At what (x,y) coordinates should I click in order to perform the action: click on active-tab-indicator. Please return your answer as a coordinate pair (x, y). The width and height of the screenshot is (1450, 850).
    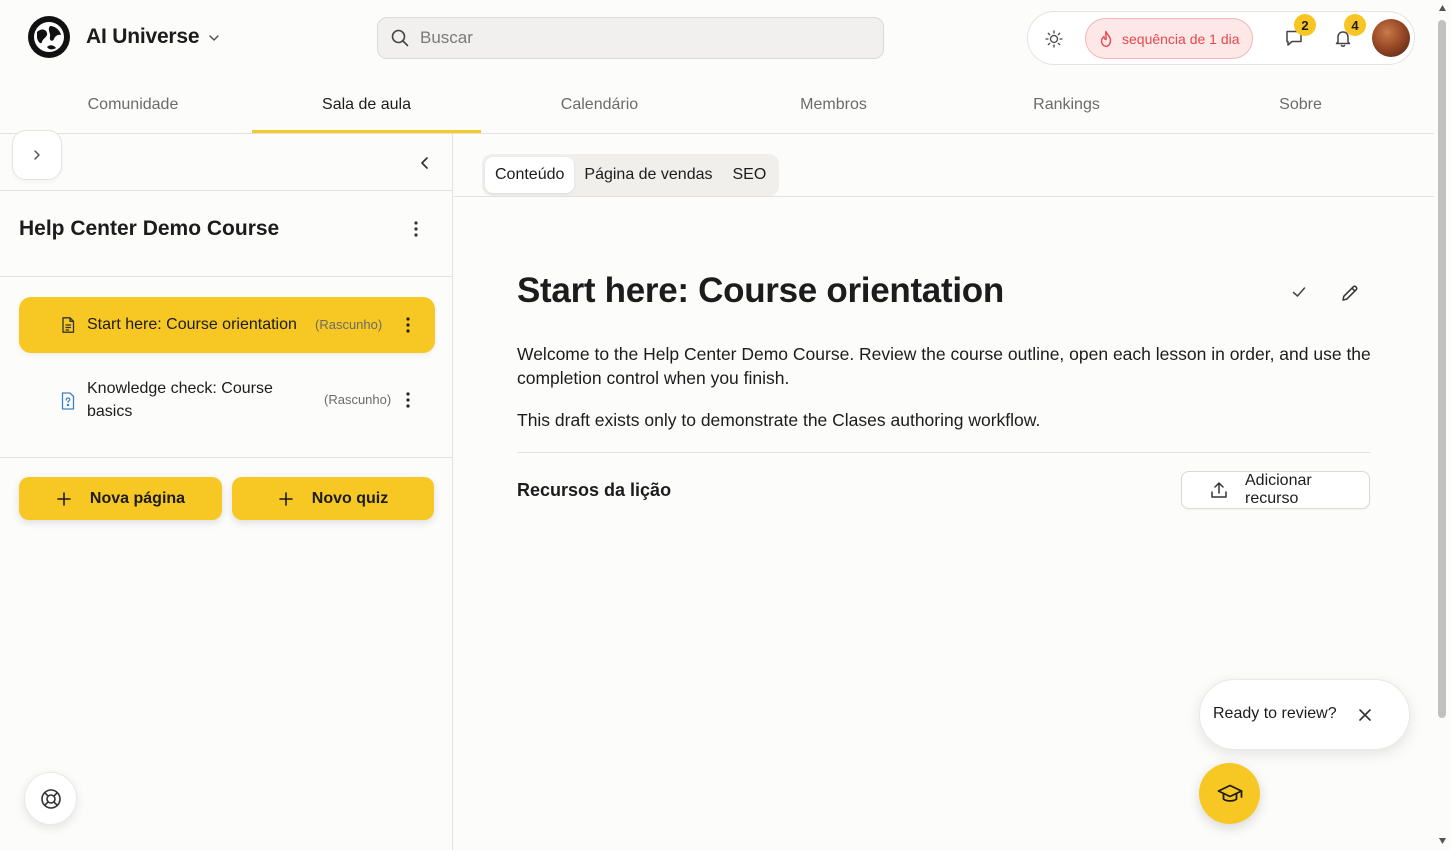
    Looking at the image, I should click on (366, 131).